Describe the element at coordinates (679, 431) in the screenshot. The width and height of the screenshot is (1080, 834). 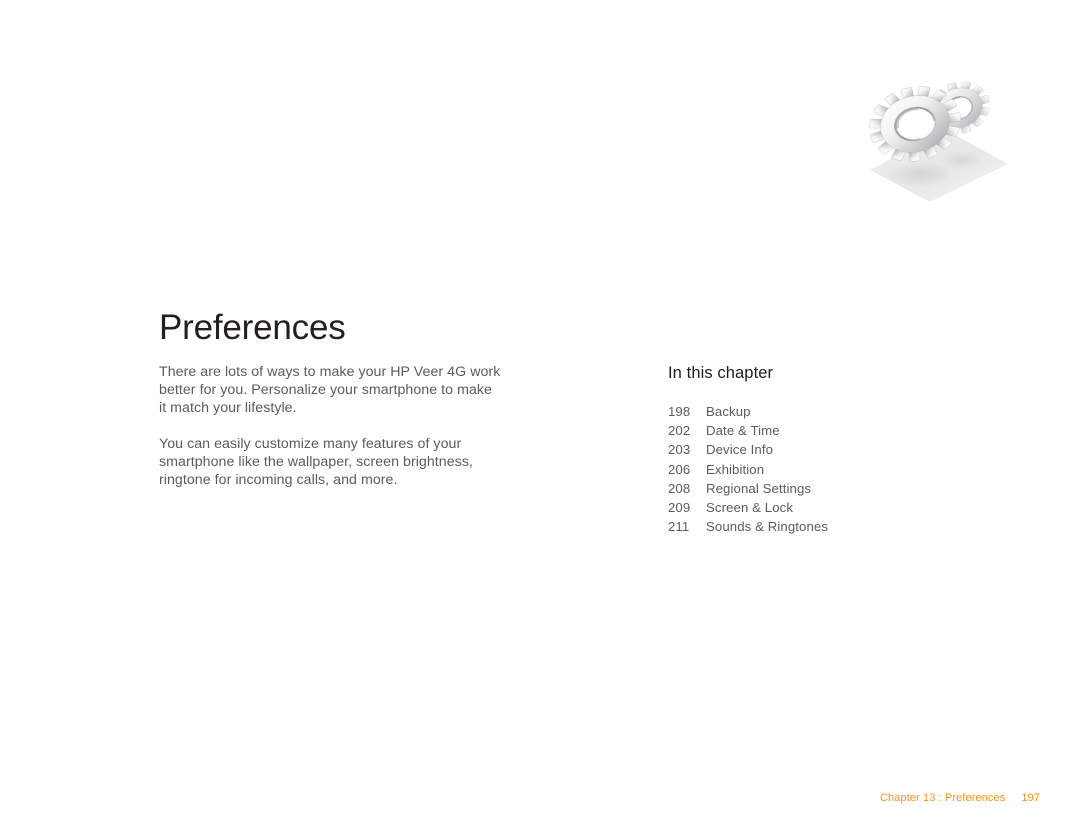
I see `toc-page-number: 202` at that location.